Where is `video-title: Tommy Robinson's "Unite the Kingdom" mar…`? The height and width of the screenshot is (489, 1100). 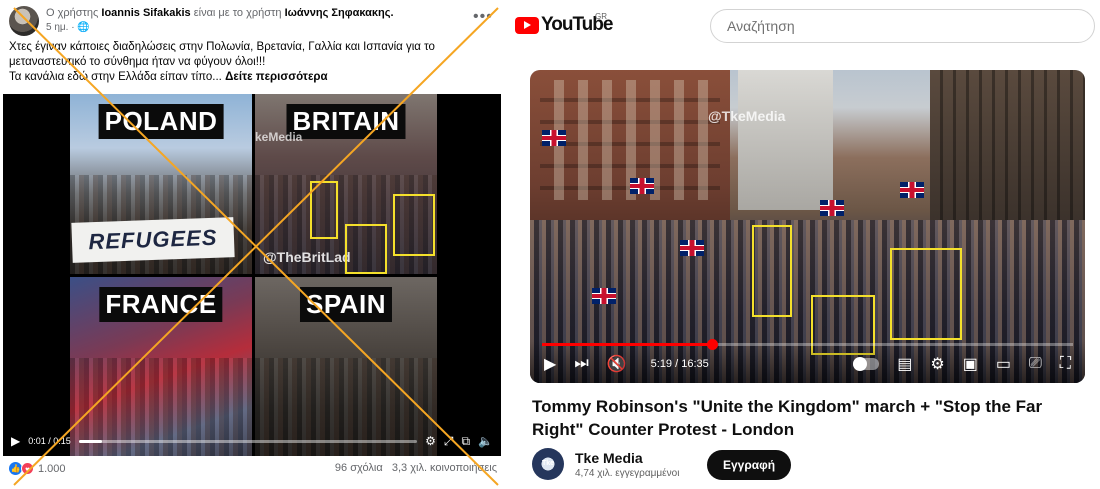 video-title: Tommy Robinson's "Unite the Kingdom" mar… is located at coordinates (787, 418).